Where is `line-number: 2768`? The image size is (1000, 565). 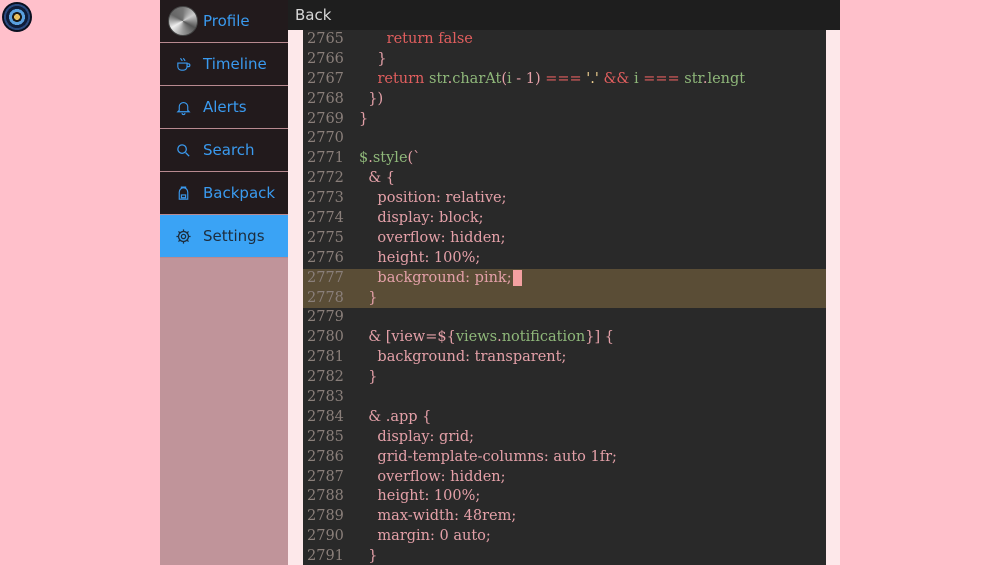 line-number: 2768 is located at coordinates (325, 98).